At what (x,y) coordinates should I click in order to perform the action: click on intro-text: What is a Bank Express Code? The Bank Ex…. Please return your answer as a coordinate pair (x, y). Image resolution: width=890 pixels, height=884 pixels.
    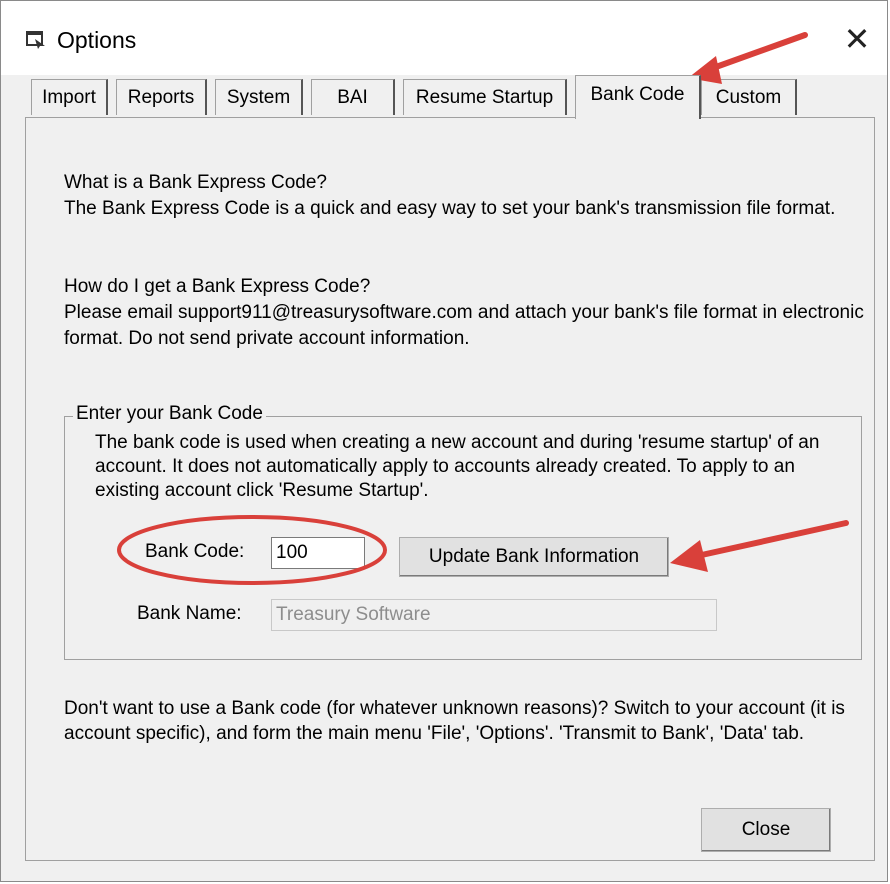
    Looking at the image, I should click on (450, 195).